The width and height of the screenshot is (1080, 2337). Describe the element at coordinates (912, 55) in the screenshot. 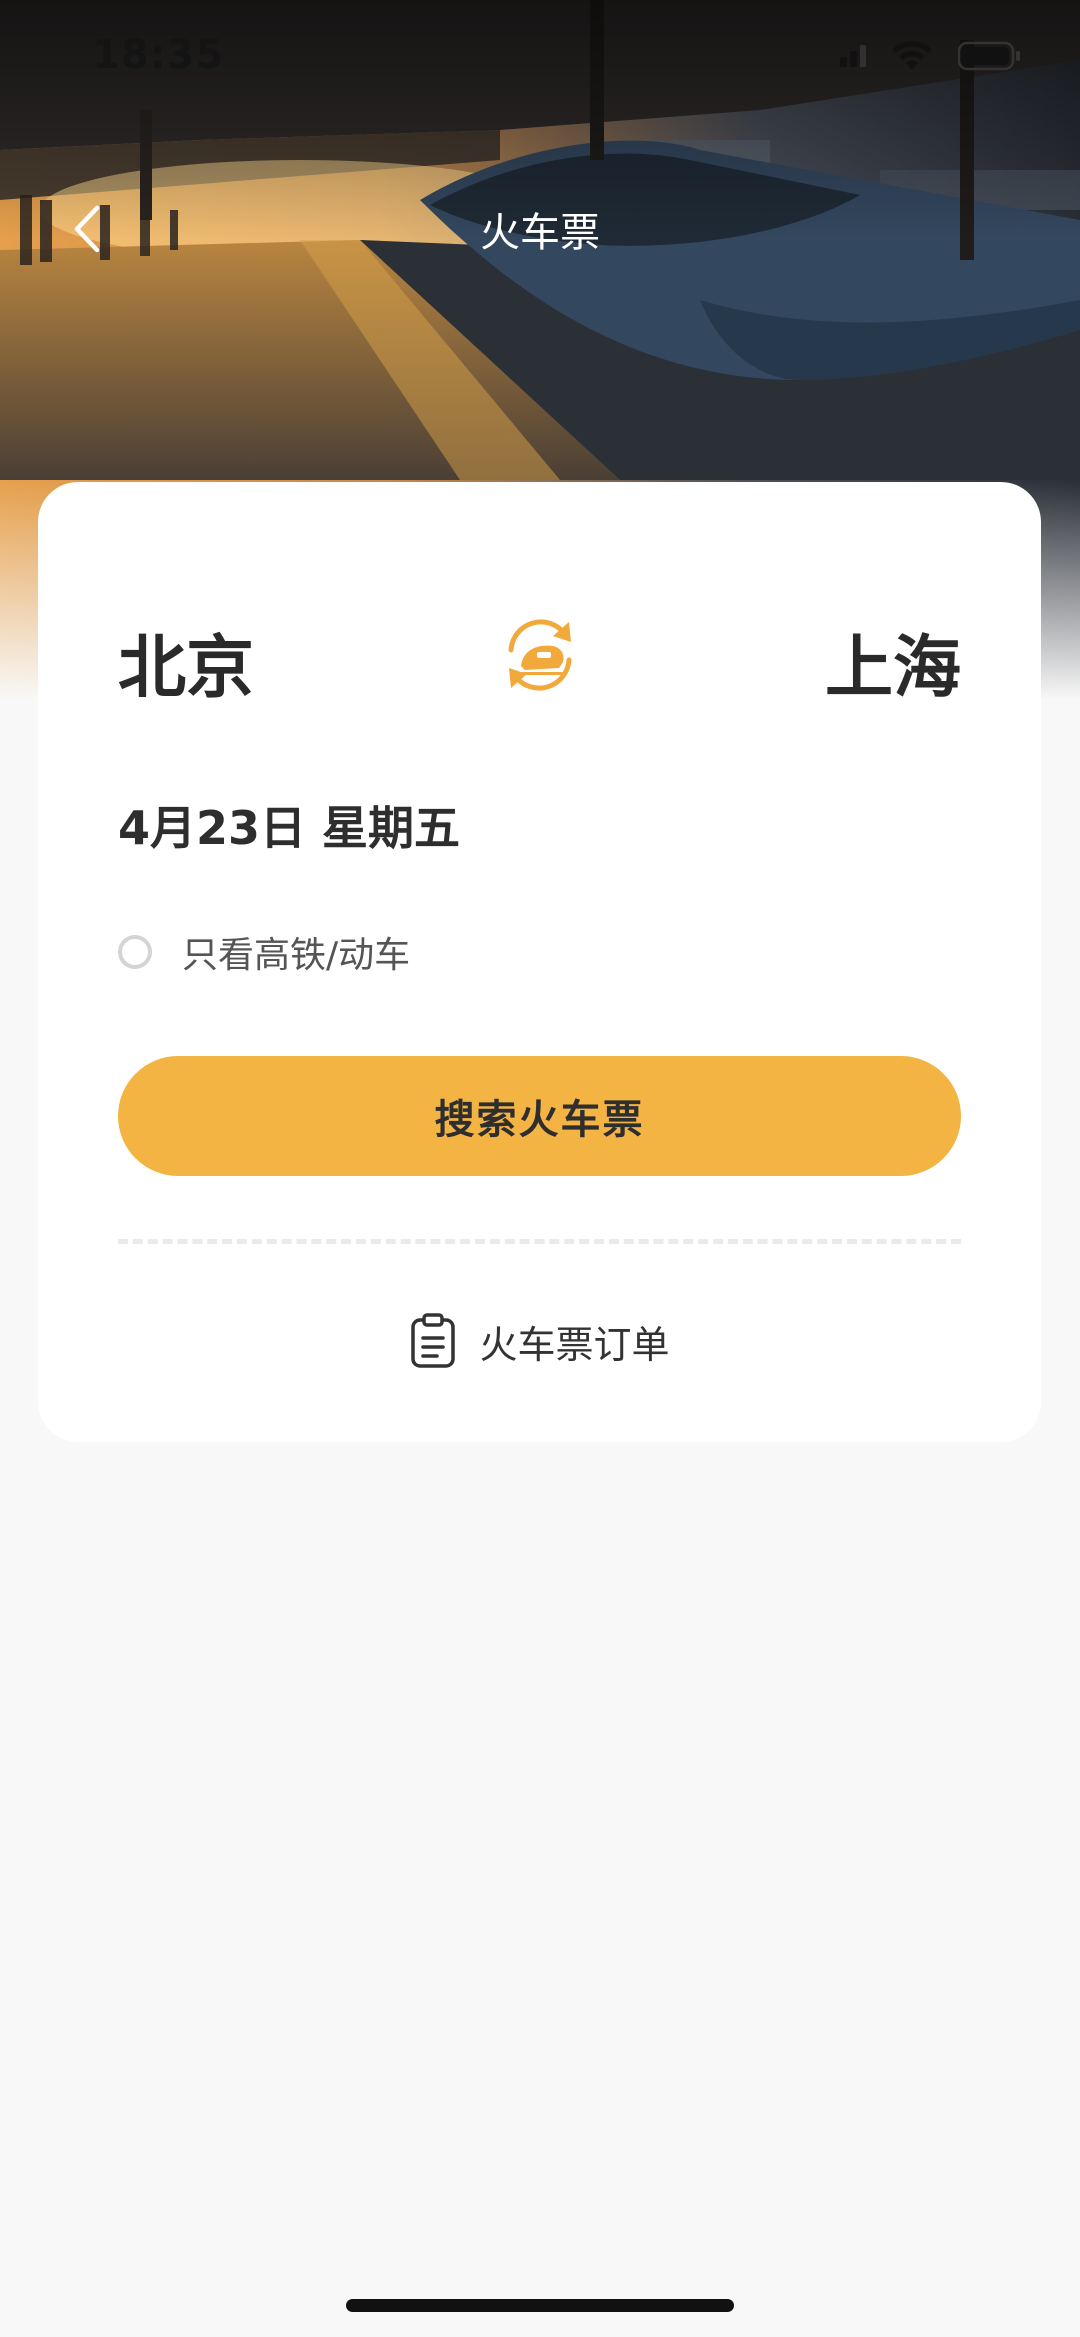

I see `wifi-icon` at that location.